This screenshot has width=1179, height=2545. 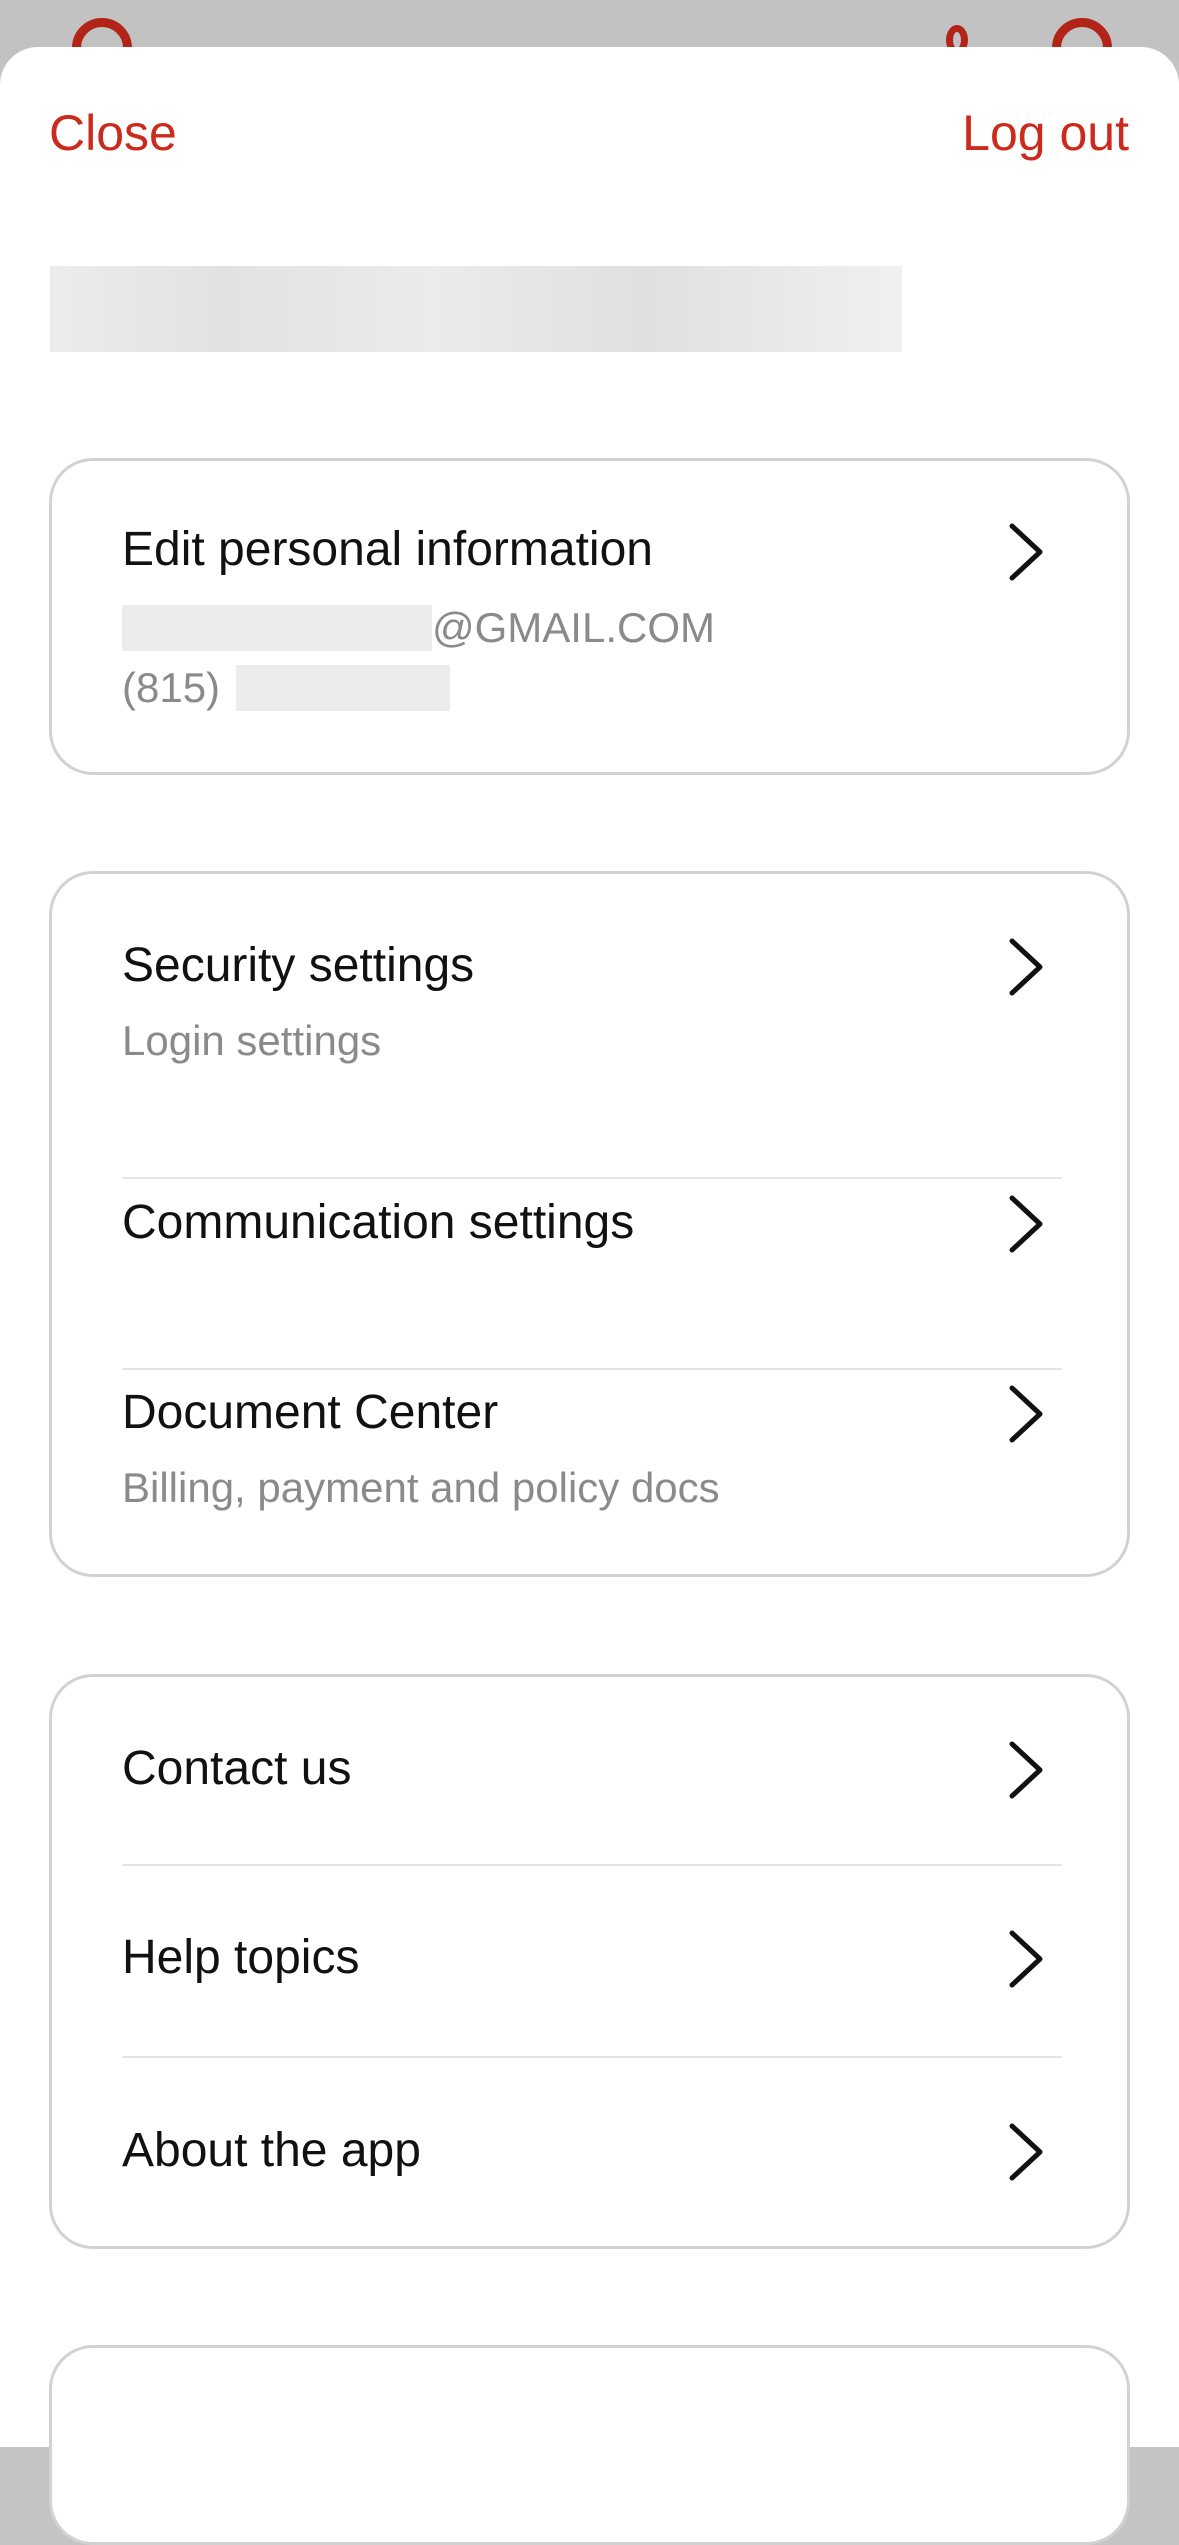 What do you see at coordinates (343, 688) in the screenshot?
I see `phone-redacted` at bounding box center [343, 688].